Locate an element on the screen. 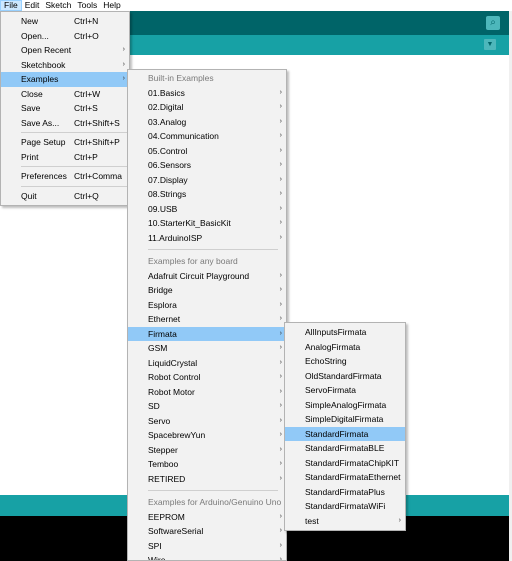 This screenshot has height=561, width=512. examples-item-spacebrewyun: SpacebrewYun › is located at coordinates (207, 435).